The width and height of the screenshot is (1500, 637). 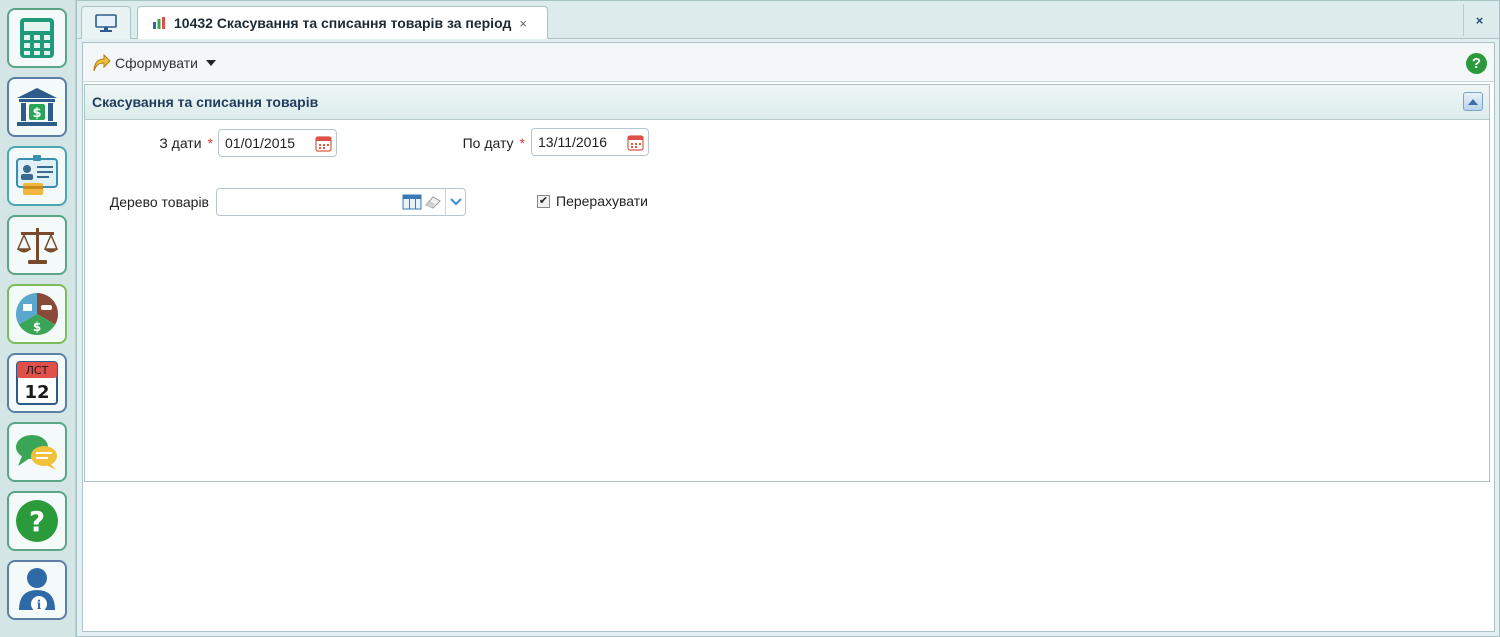 I want to click on scales-button, so click(x=37, y=245).